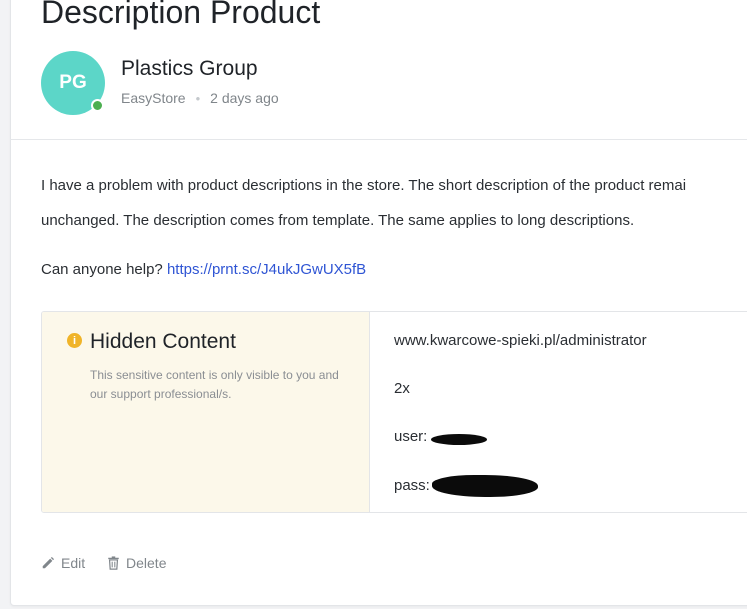 The width and height of the screenshot is (747, 609). I want to click on count-text: 2x, so click(402, 388).